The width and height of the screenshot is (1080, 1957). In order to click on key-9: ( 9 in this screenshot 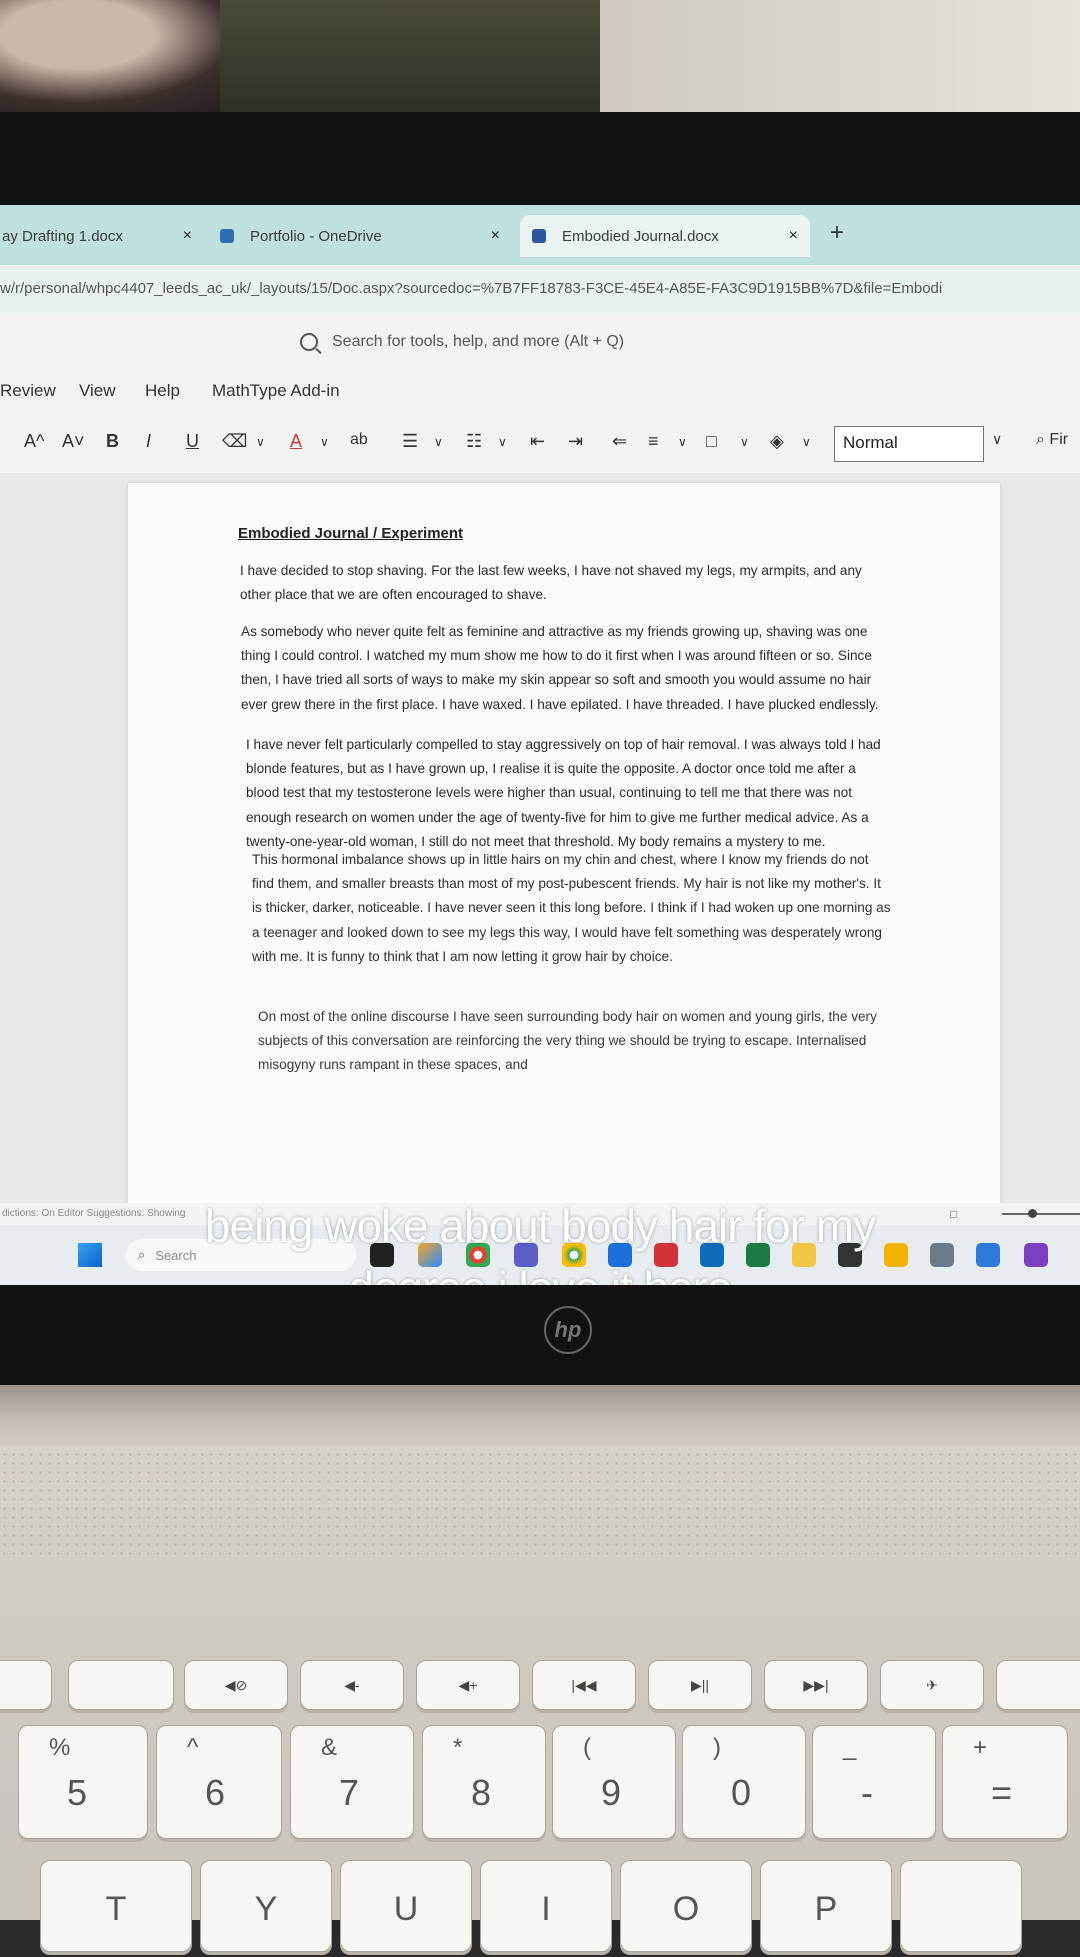, I will do `click(614, 1782)`.